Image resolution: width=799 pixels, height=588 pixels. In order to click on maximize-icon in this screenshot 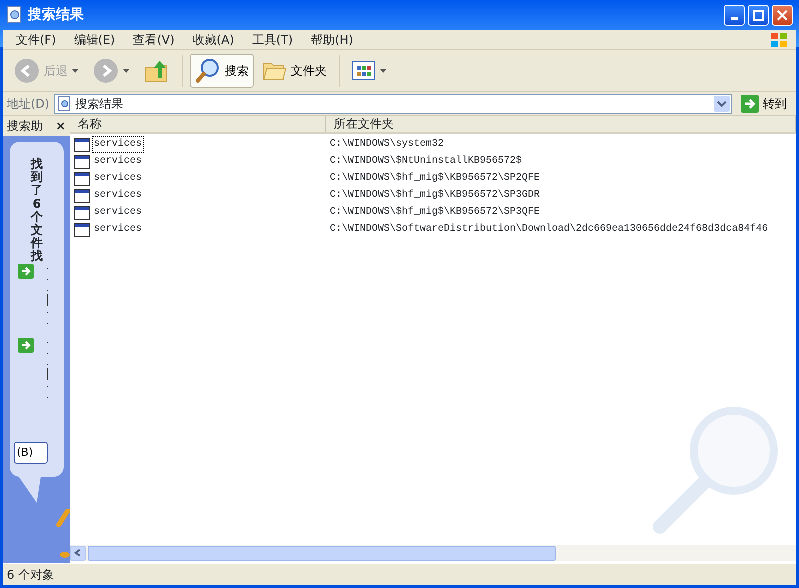, I will do `click(758, 15)`.